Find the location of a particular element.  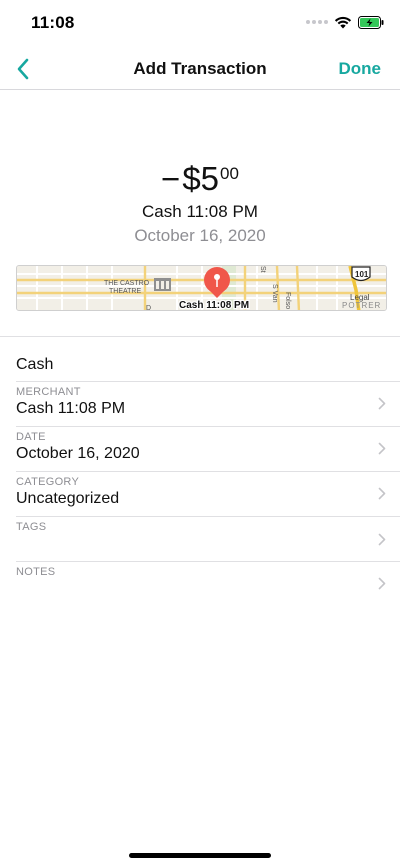

amount-cents: 00 is located at coordinates (229, 173).